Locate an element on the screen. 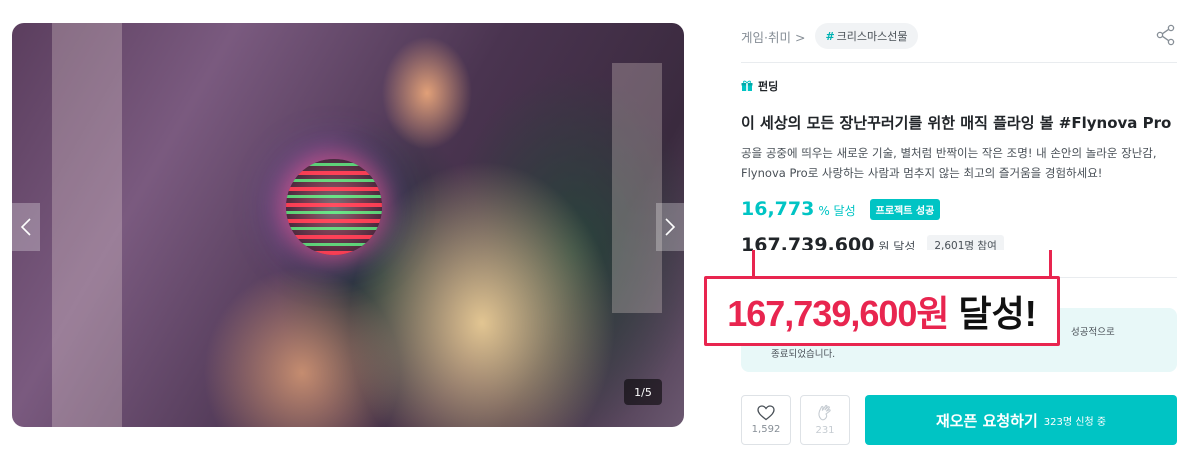  achievement-callout: 167,739,600원 달성! is located at coordinates (882, 311).